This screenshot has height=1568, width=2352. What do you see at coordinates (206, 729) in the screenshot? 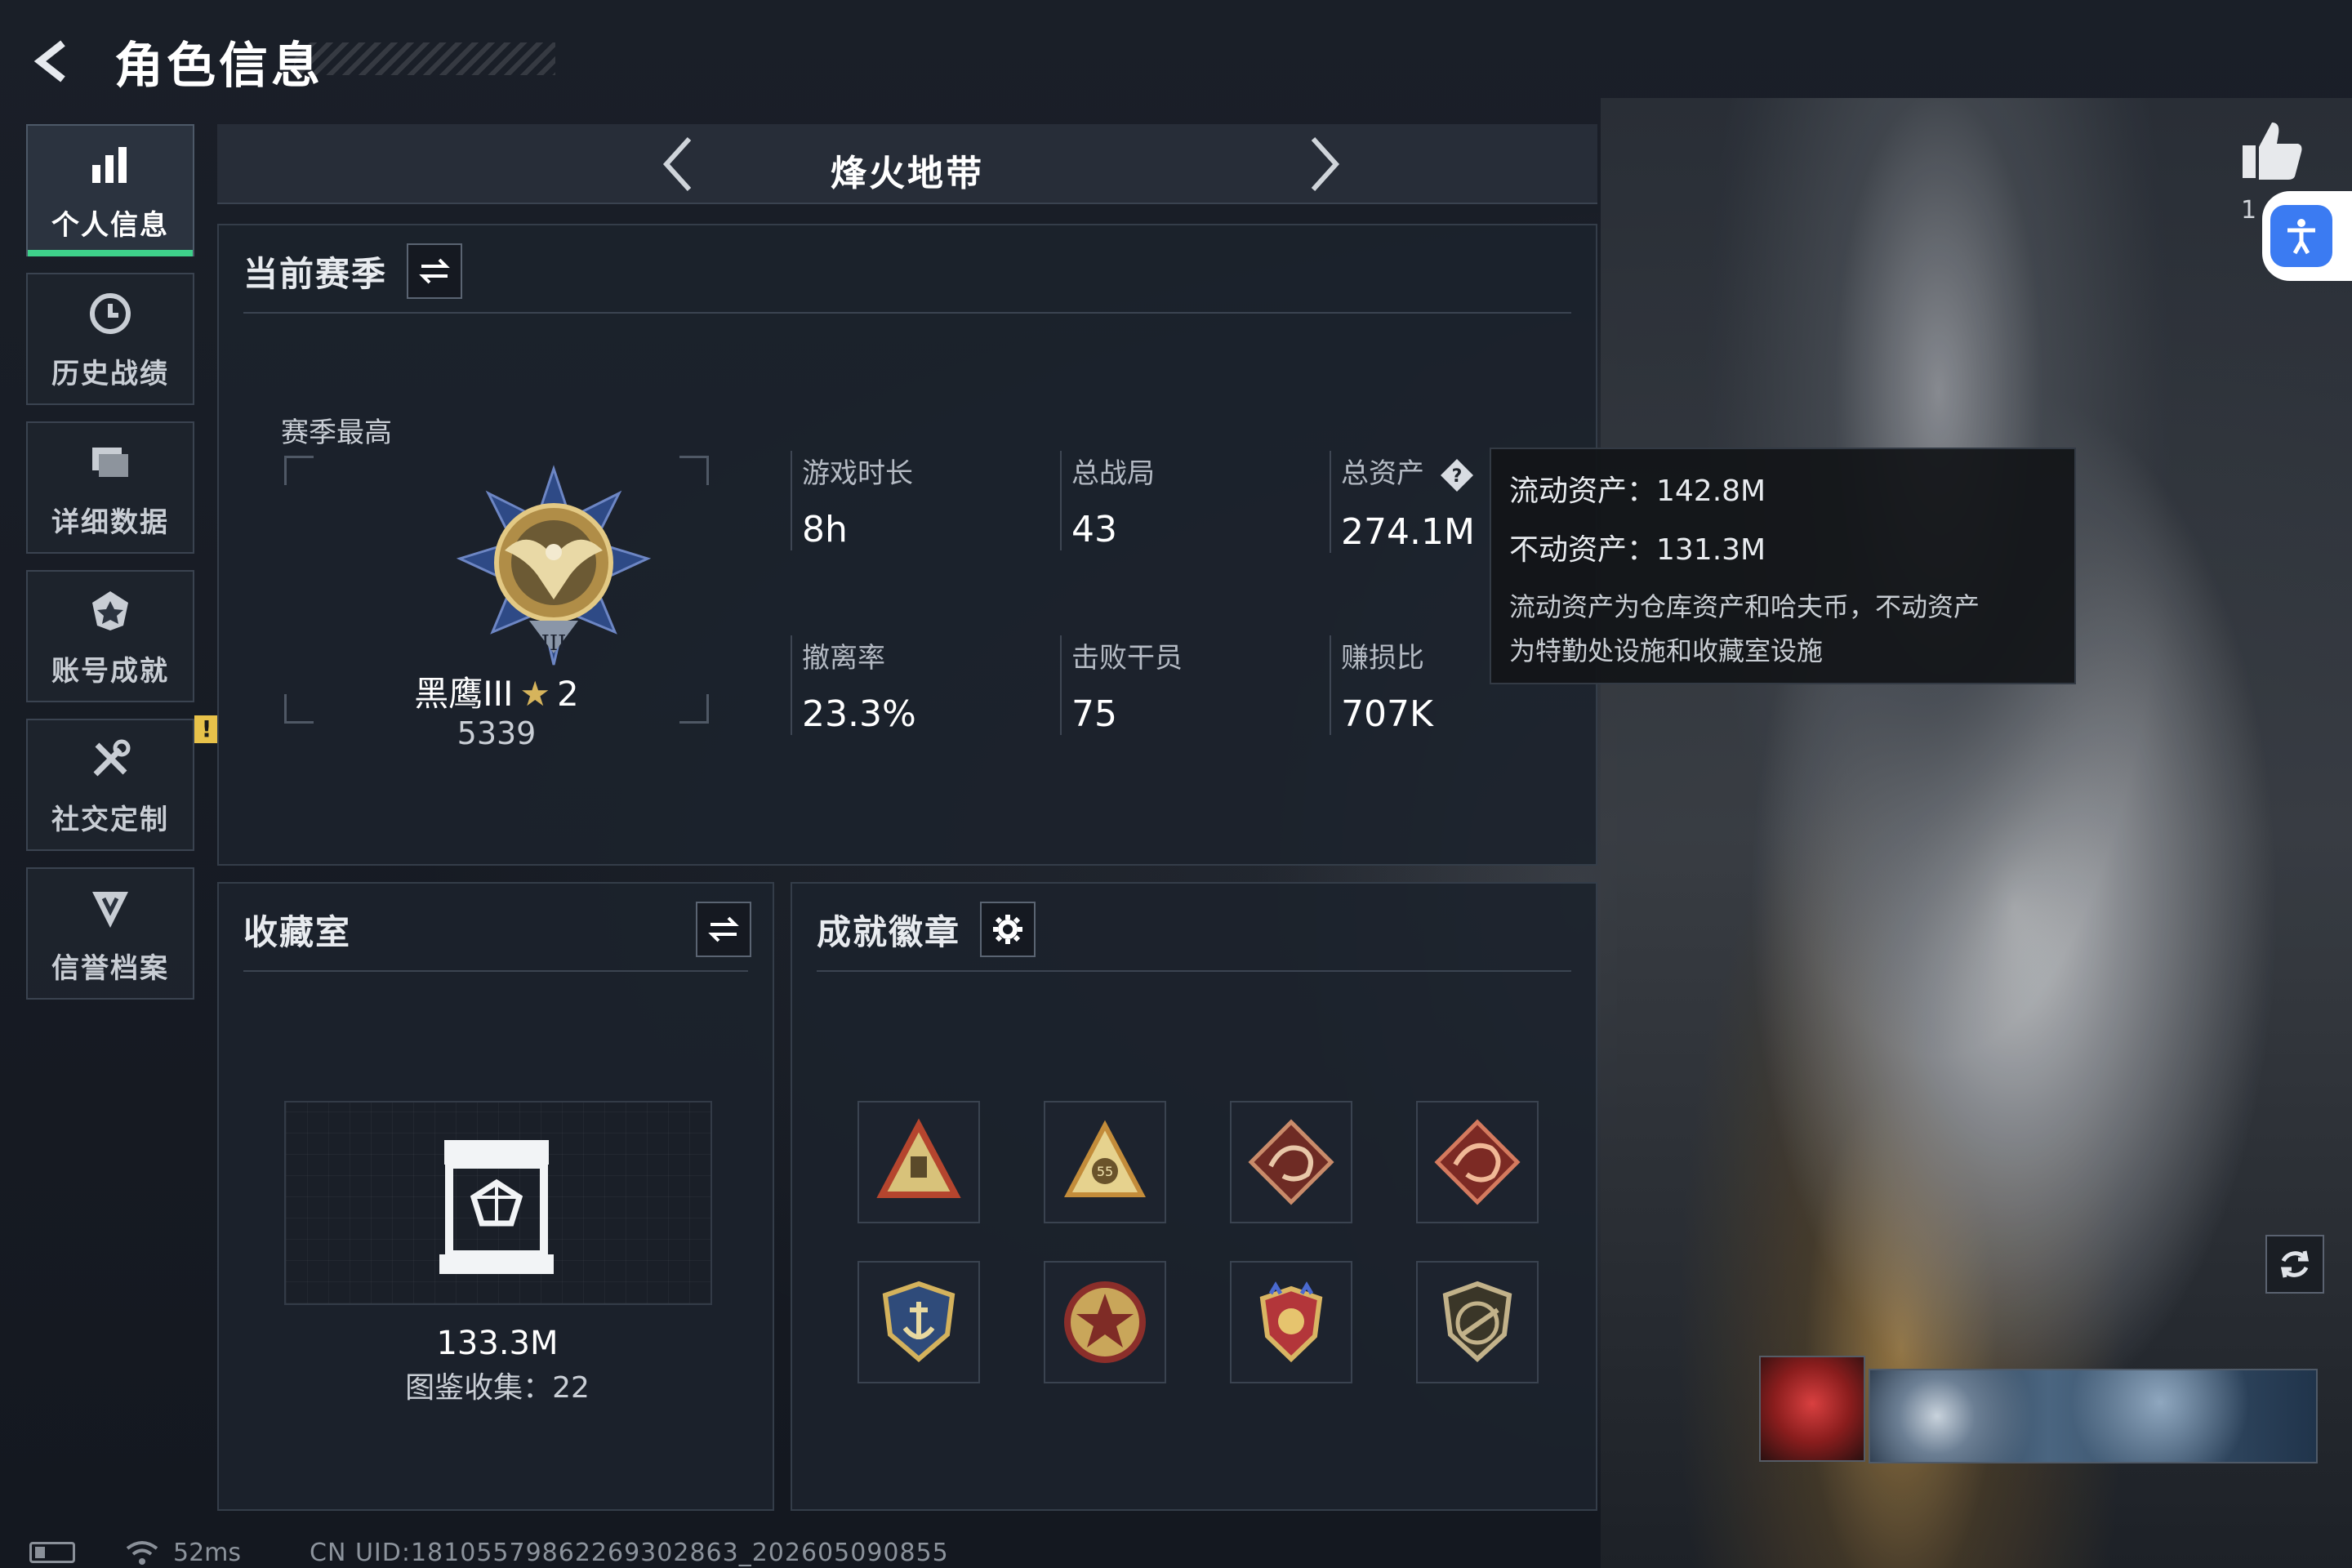
I see `notification-badge: !` at bounding box center [206, 729].